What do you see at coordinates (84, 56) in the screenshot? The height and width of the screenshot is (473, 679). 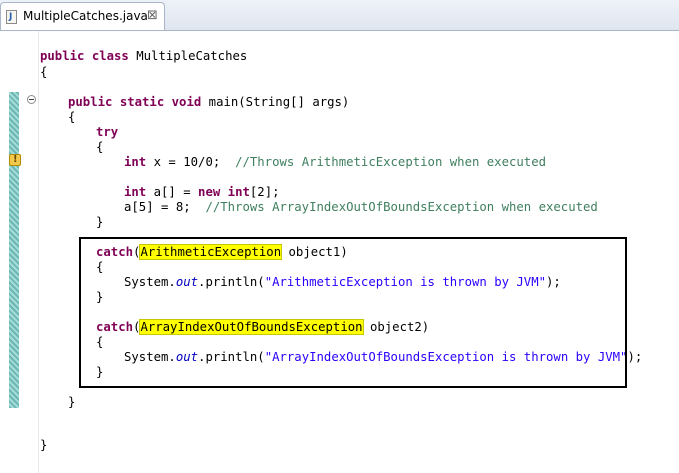 I see `keyword: public class` at bounding box center [84, 56].